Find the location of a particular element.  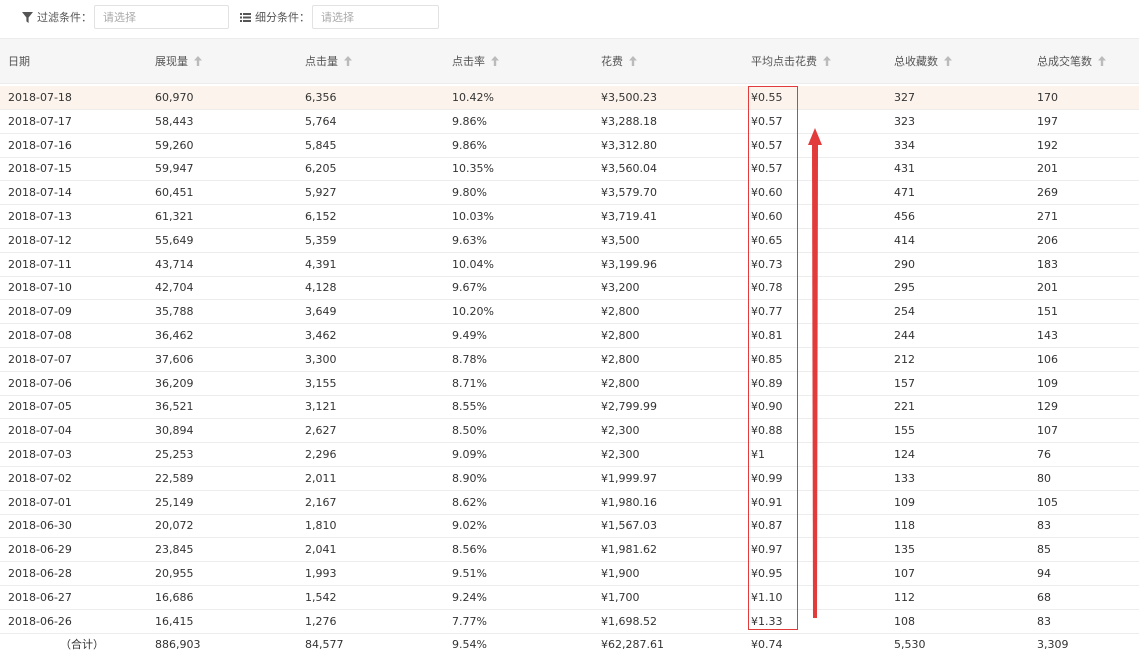

cell-avg-cpc: ¥0.55 is located at coordinates (767, 97).